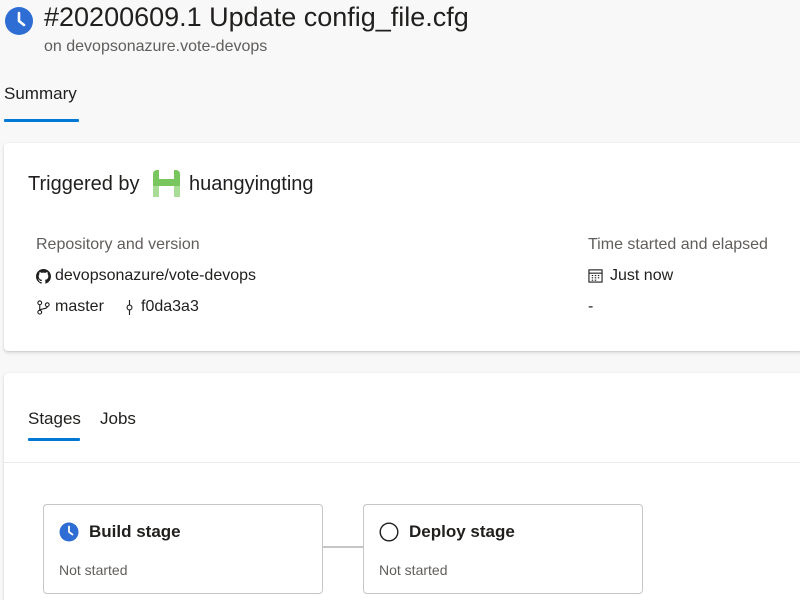 This screenshot has width=800, height=600. I want to click on tab-stages: Stages, so click(54, 419).